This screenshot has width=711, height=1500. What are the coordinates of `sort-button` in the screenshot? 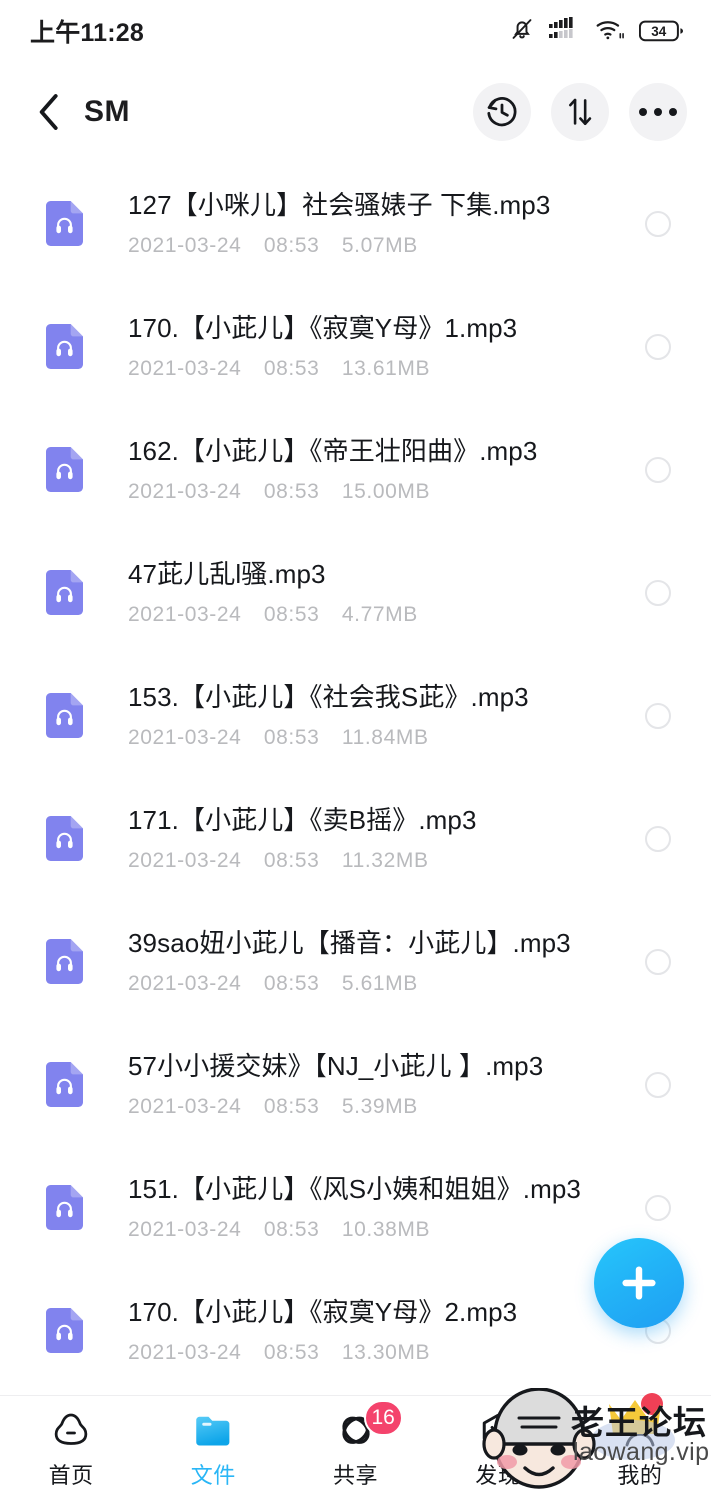 It's located at (580, 112).